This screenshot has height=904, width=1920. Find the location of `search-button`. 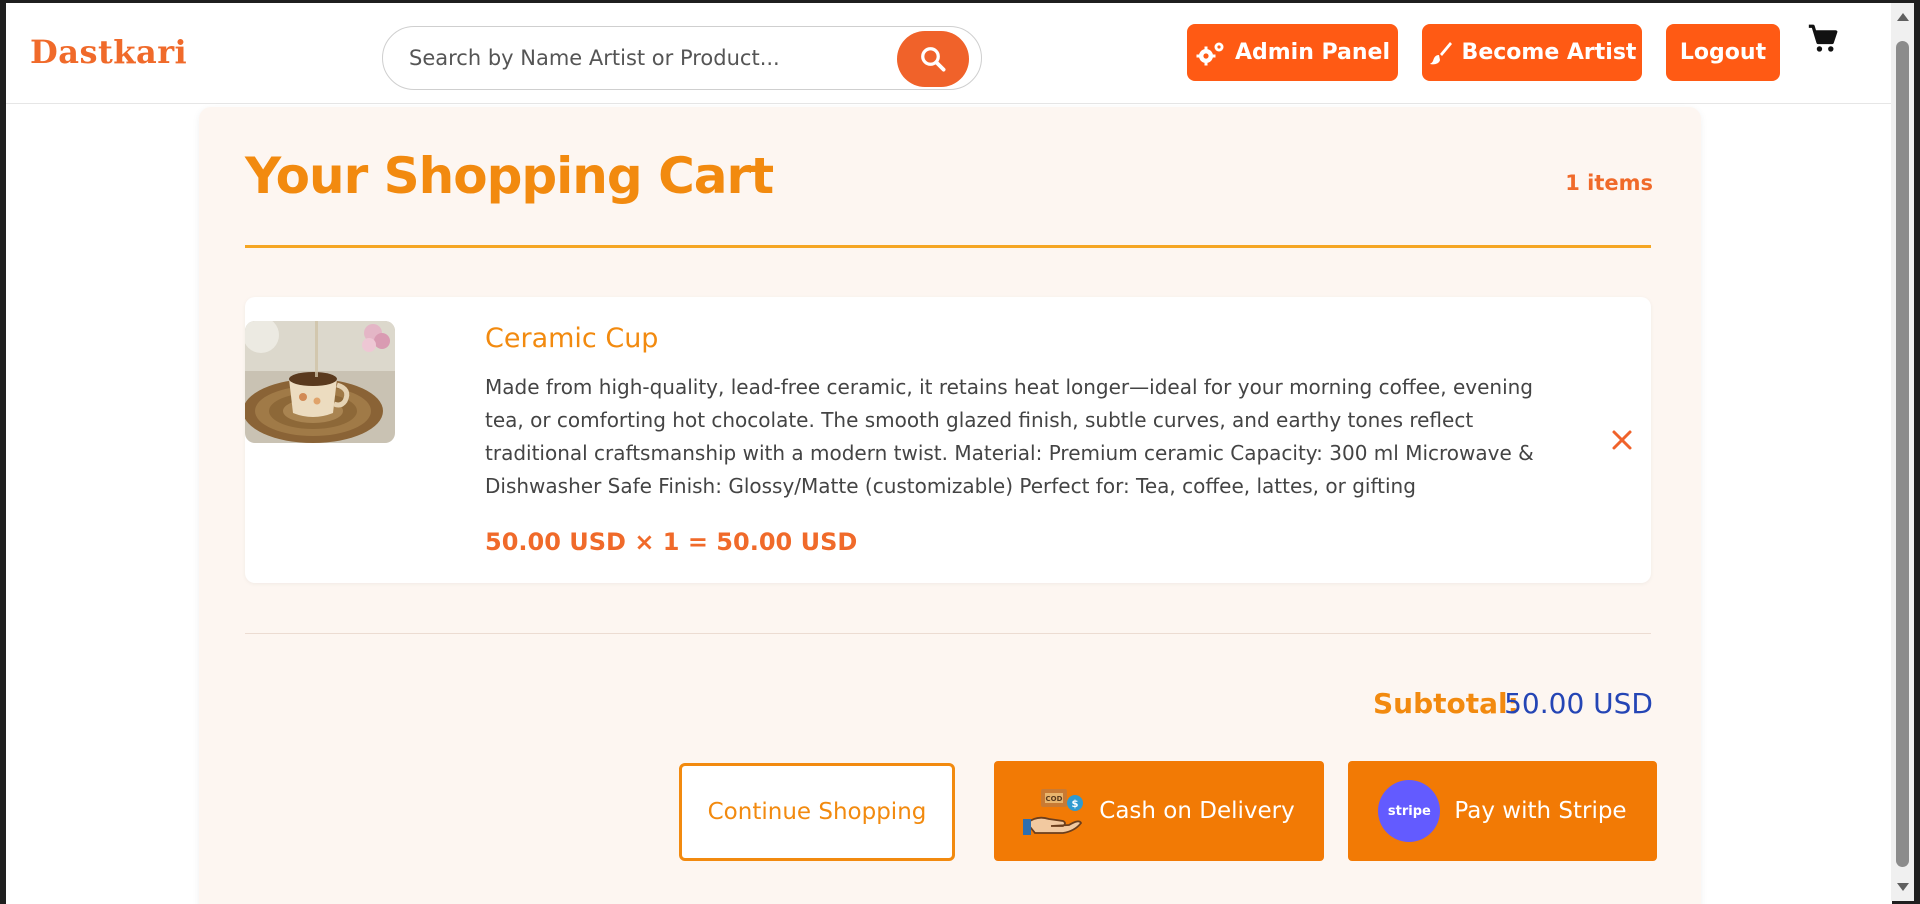

search-button is located at coordinates (933, 59).